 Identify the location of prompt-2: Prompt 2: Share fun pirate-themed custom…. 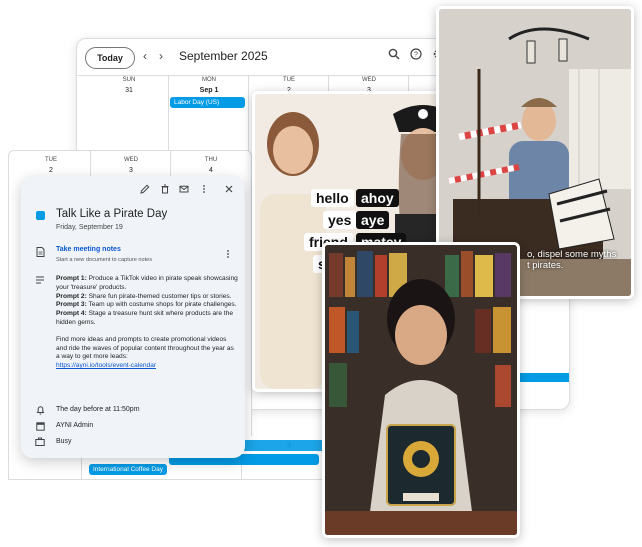
(147, 297).